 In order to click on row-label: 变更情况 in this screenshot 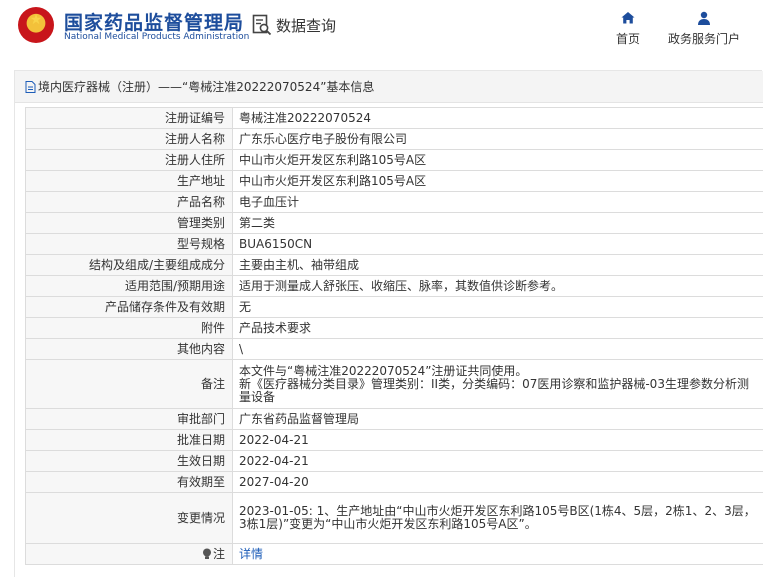, I will do `click(129, 518)`.